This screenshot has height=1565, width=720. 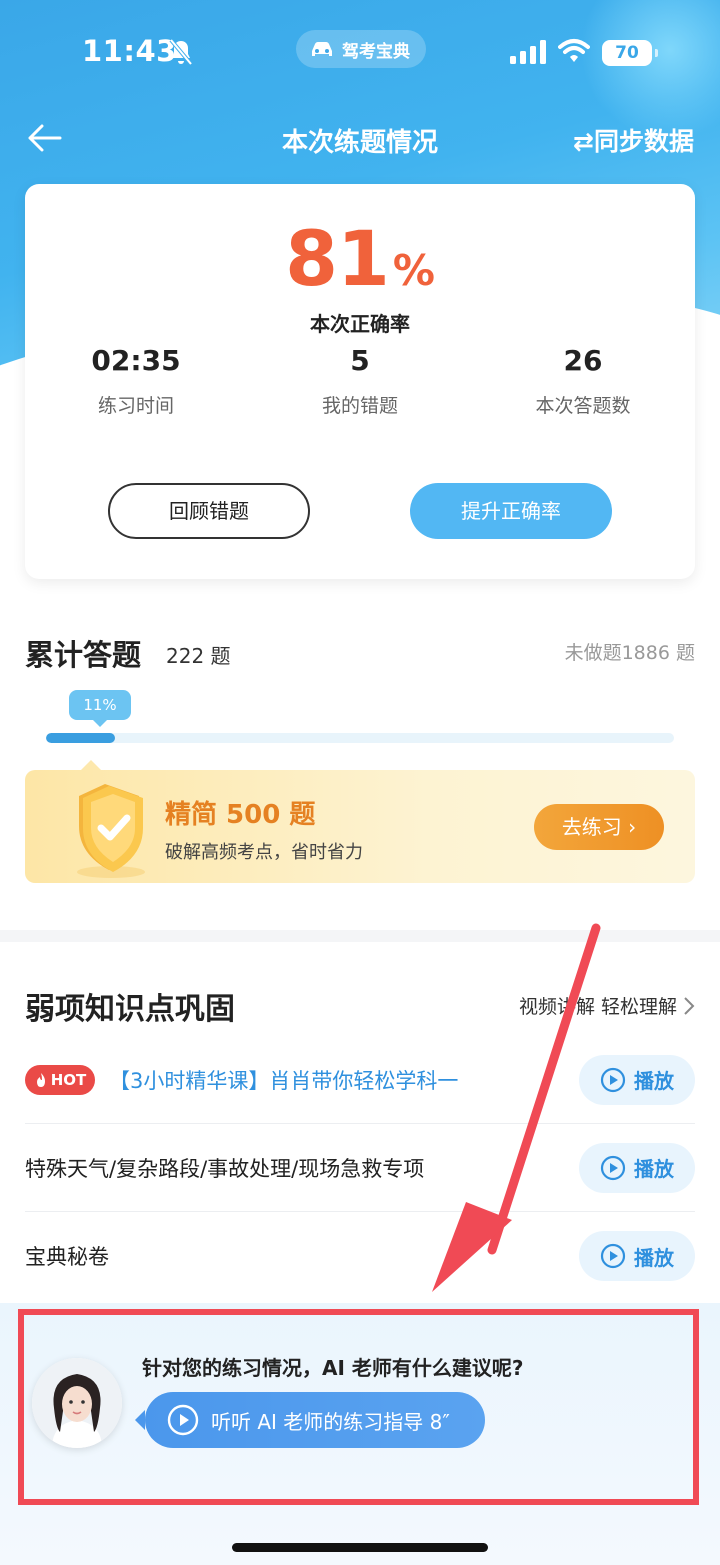 I want to click on status-time: 11:43, so click(x=129, y=51).